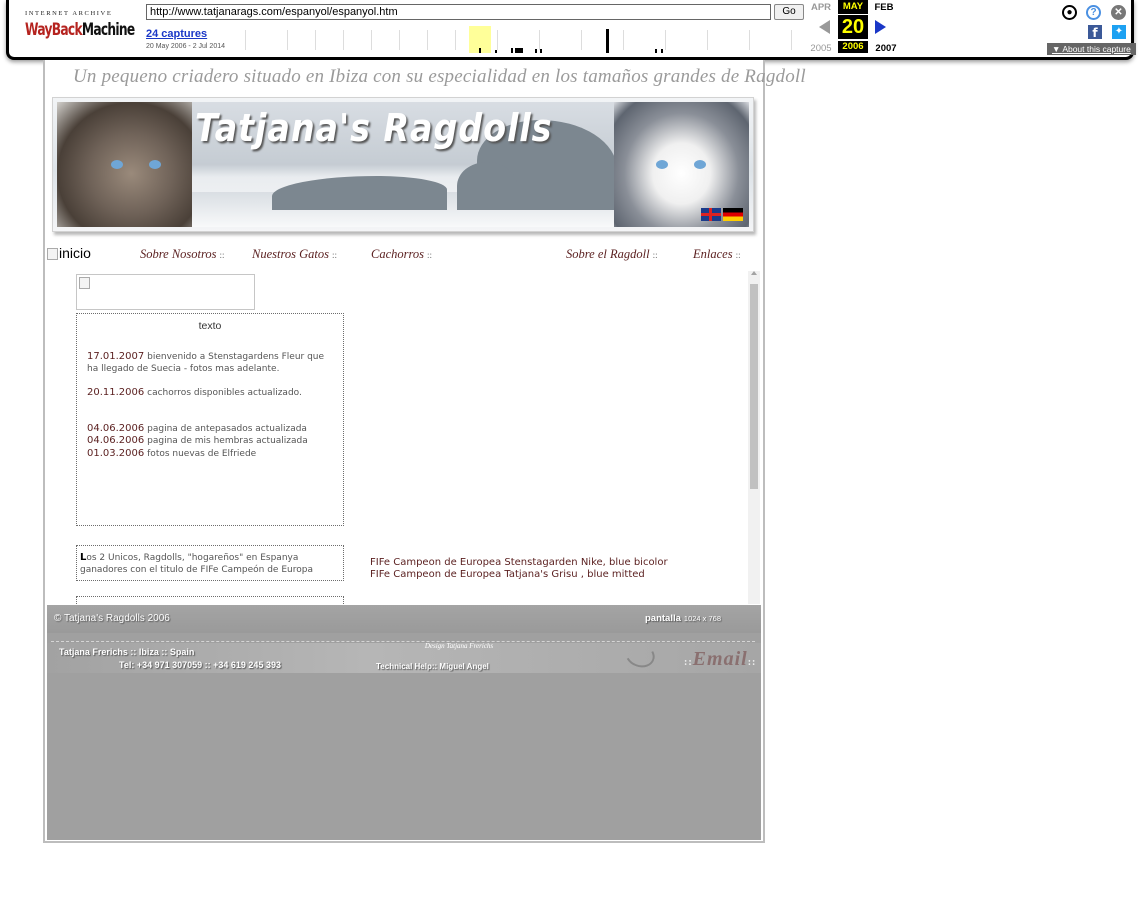 The image size is (1140, 912). What do you see at coordinates (853, 27) in the screenshot?
I see `current-day: 20` at bounding box center [853, 27].